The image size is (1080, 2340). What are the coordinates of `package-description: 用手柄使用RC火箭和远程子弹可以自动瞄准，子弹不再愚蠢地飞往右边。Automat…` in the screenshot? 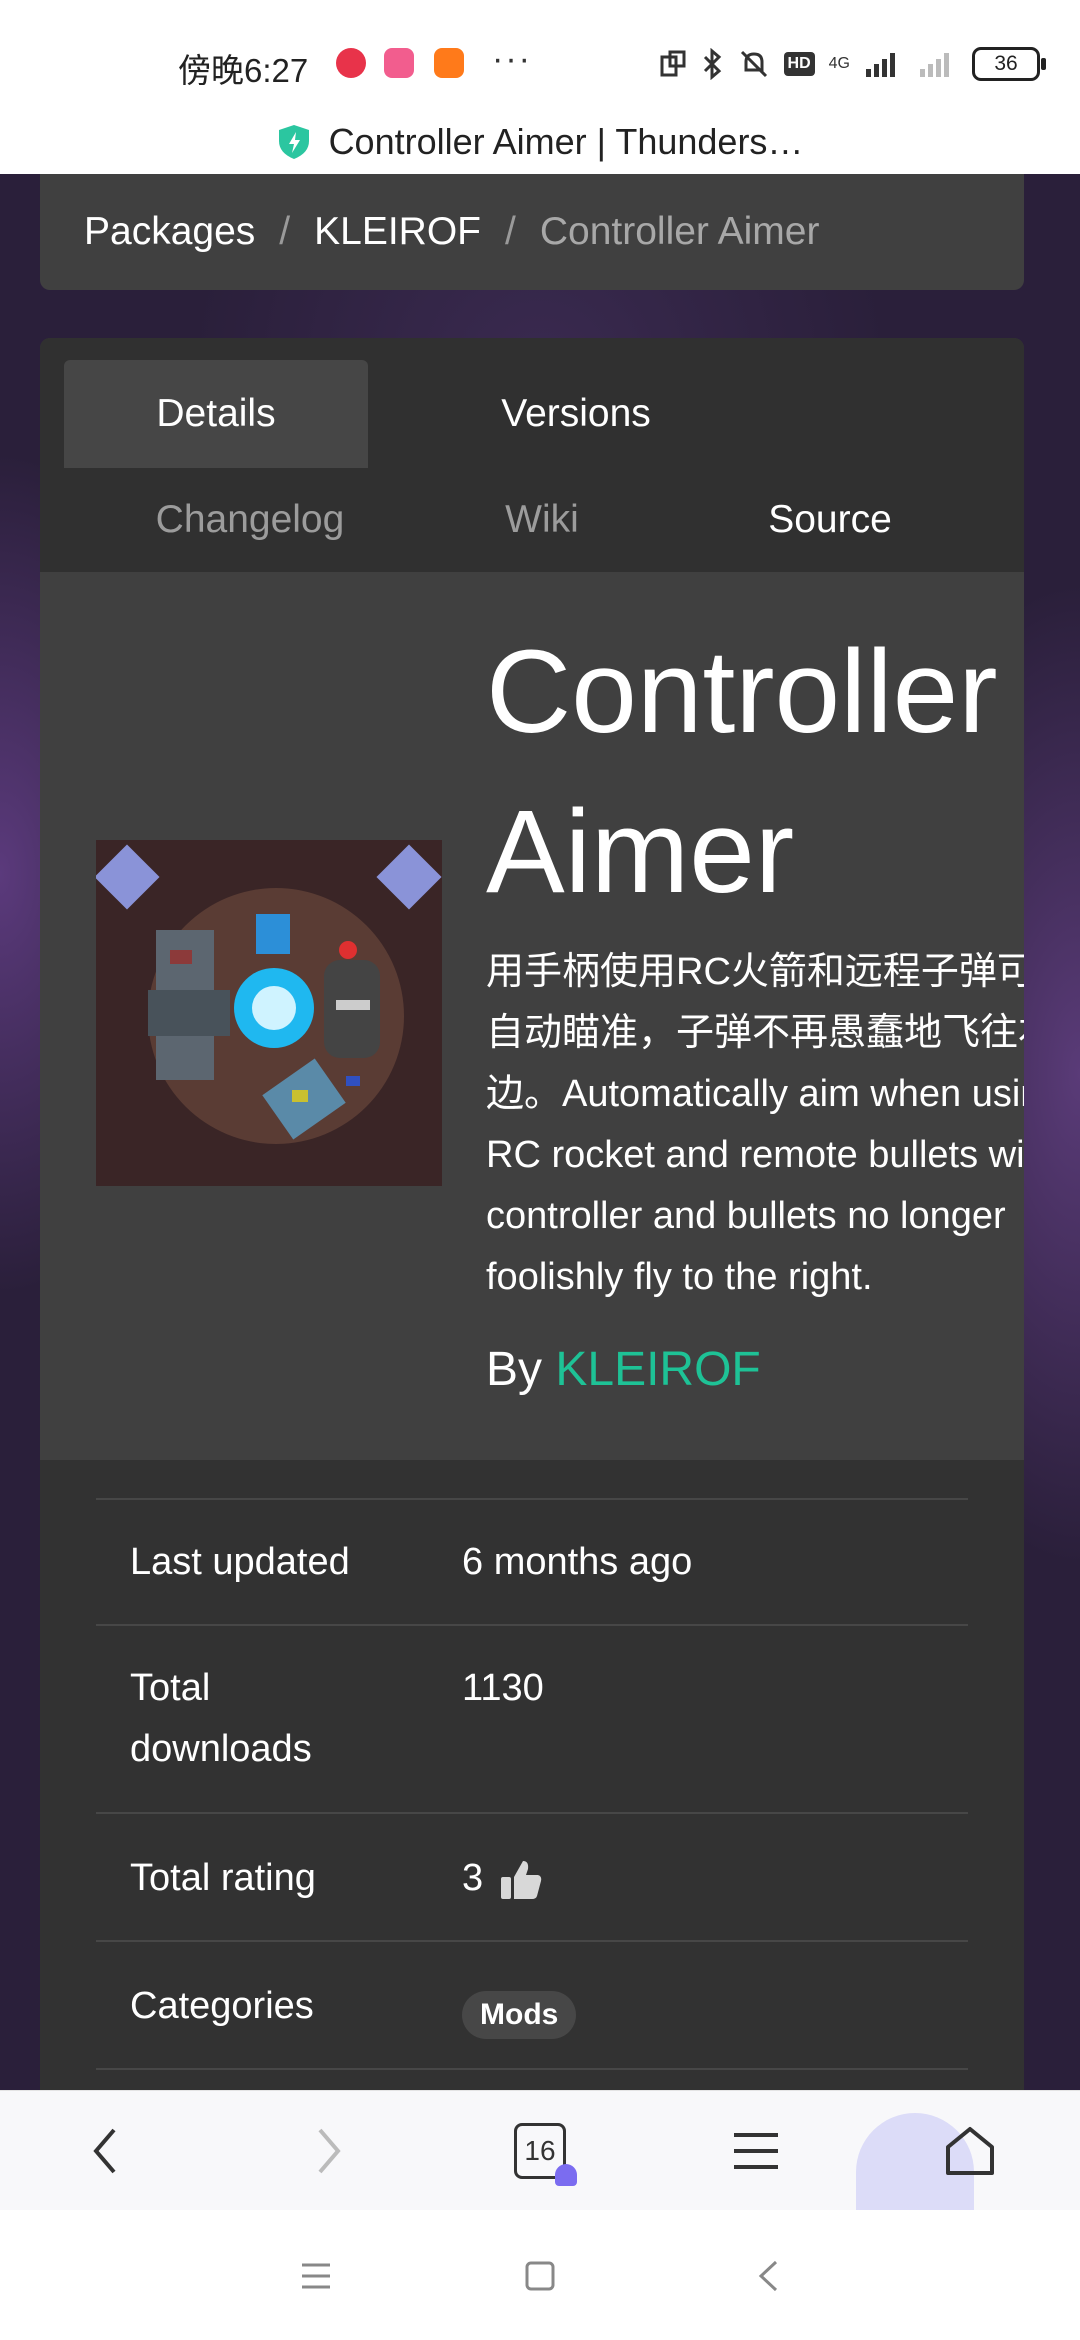 It's located at (755, 1124).